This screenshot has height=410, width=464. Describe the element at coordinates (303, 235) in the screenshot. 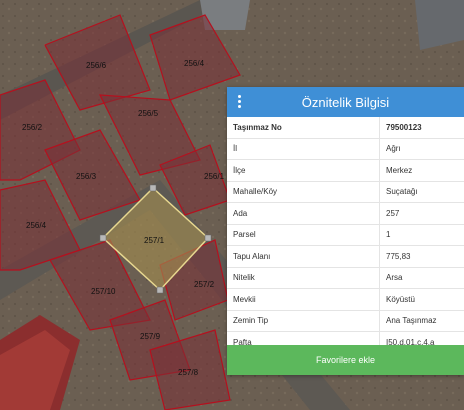

I see `attribute-key: Parsel` at that location.